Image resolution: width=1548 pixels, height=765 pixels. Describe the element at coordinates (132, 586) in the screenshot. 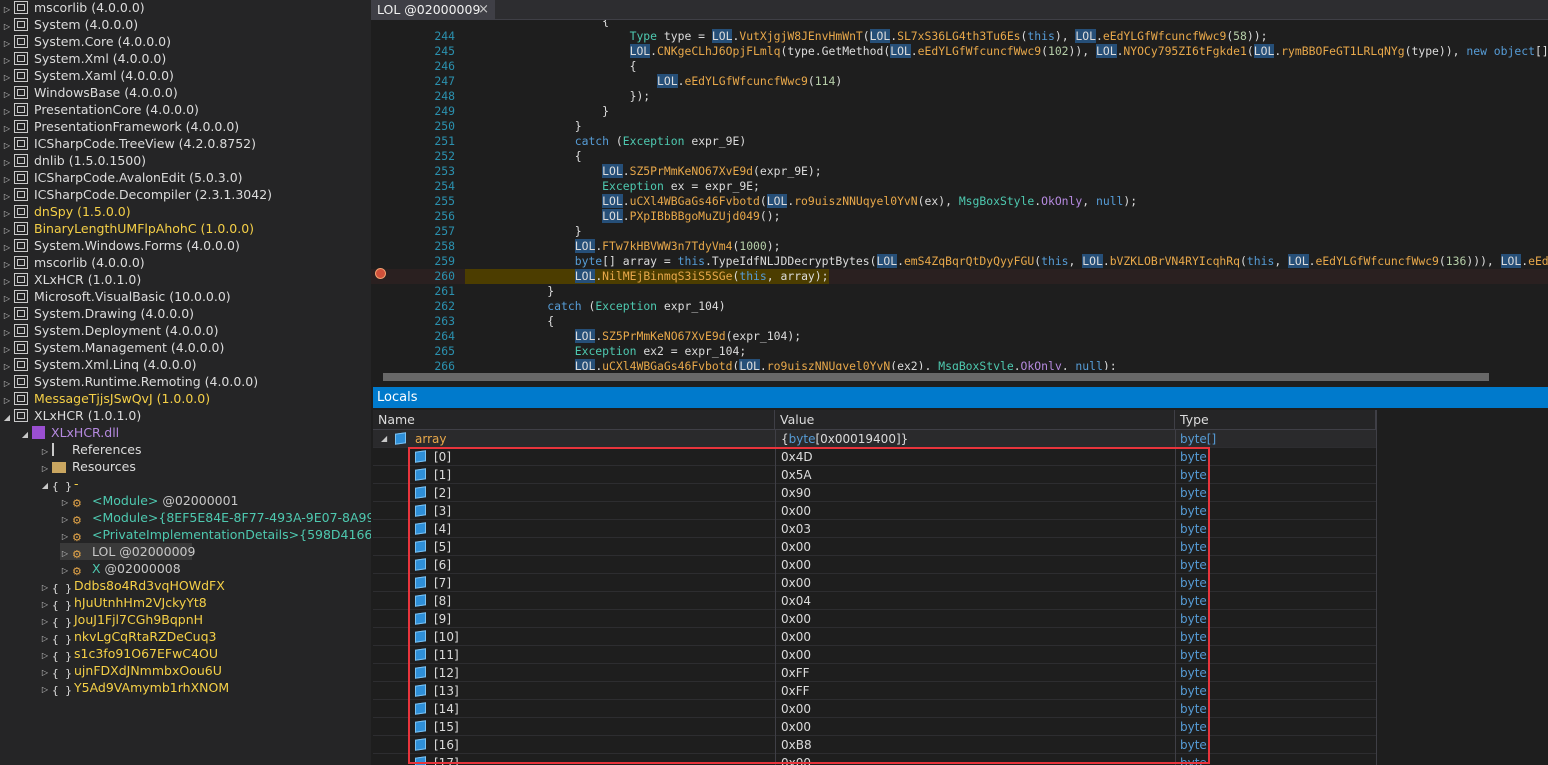

I see `tree-namespace: ▷{ } Ddbs8o4Rd3vqHOWdFX` at that location.